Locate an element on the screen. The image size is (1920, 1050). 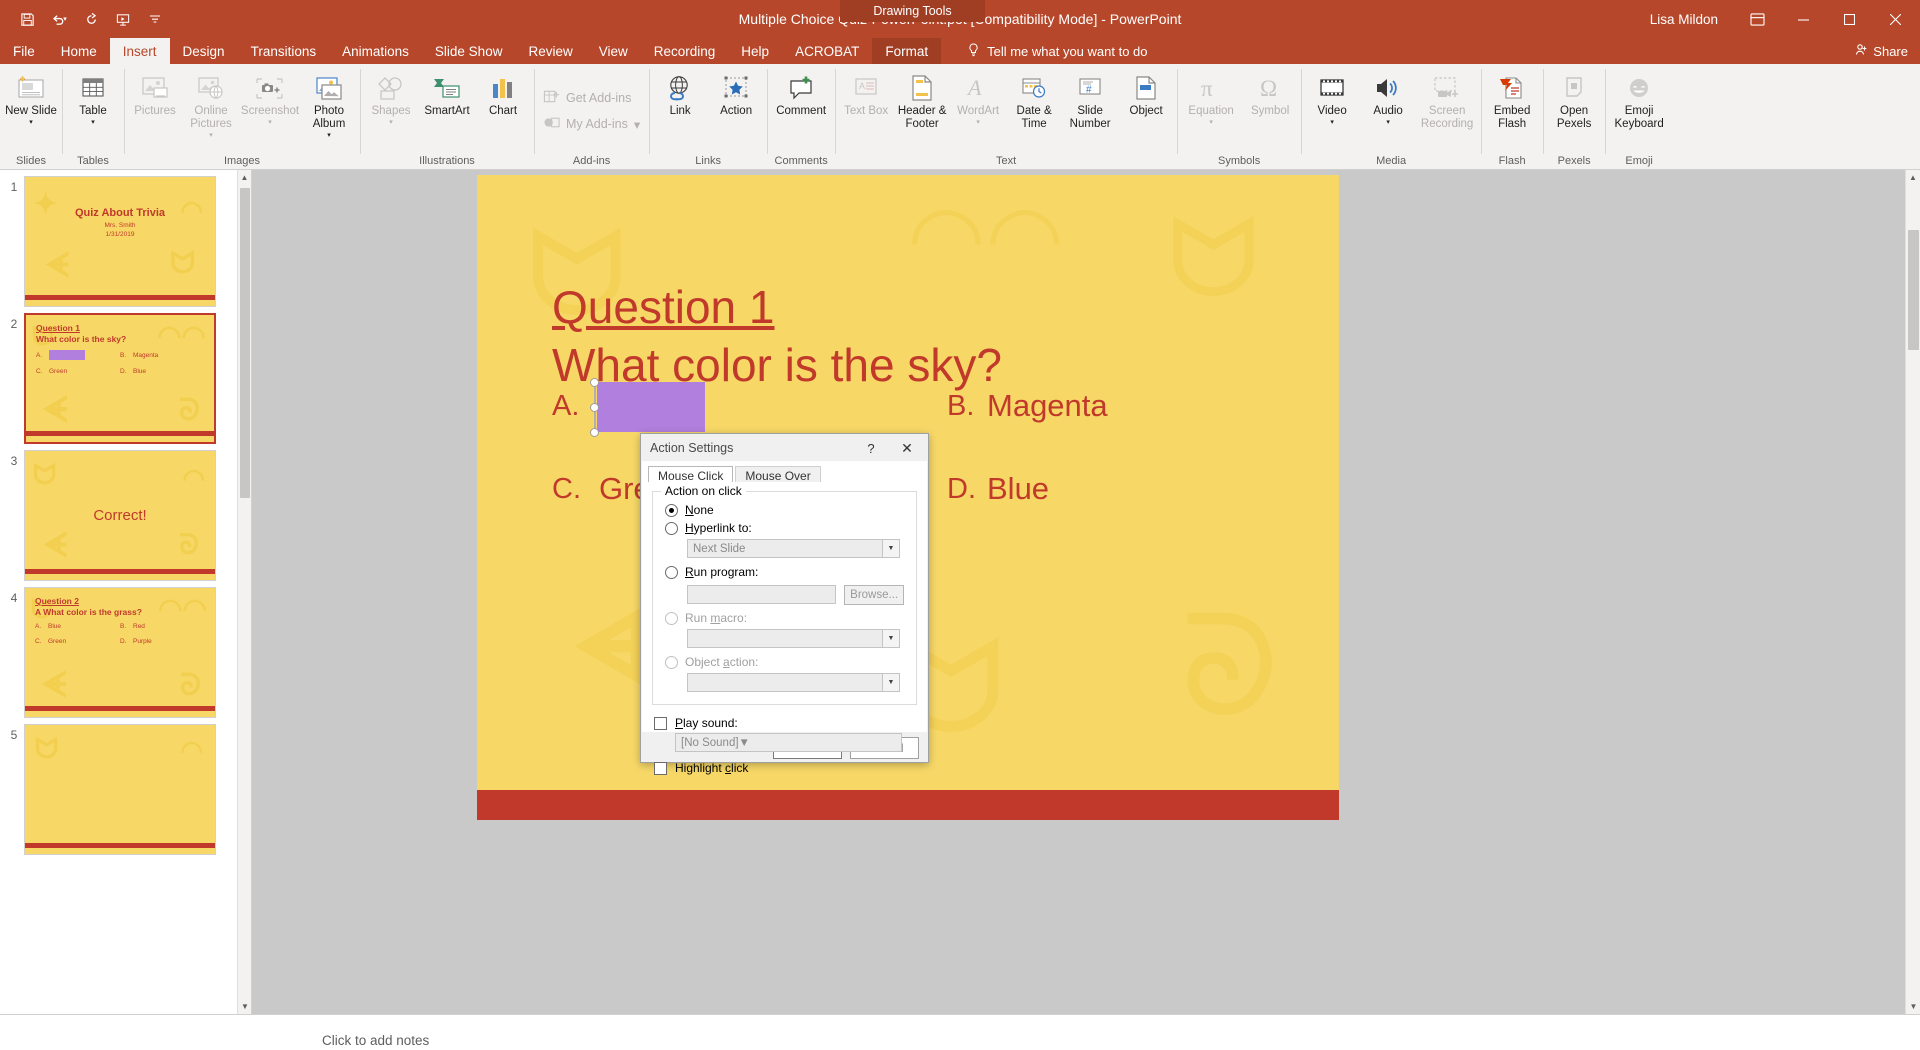
tab-recording: Recording is located at coordinates (685, 51).